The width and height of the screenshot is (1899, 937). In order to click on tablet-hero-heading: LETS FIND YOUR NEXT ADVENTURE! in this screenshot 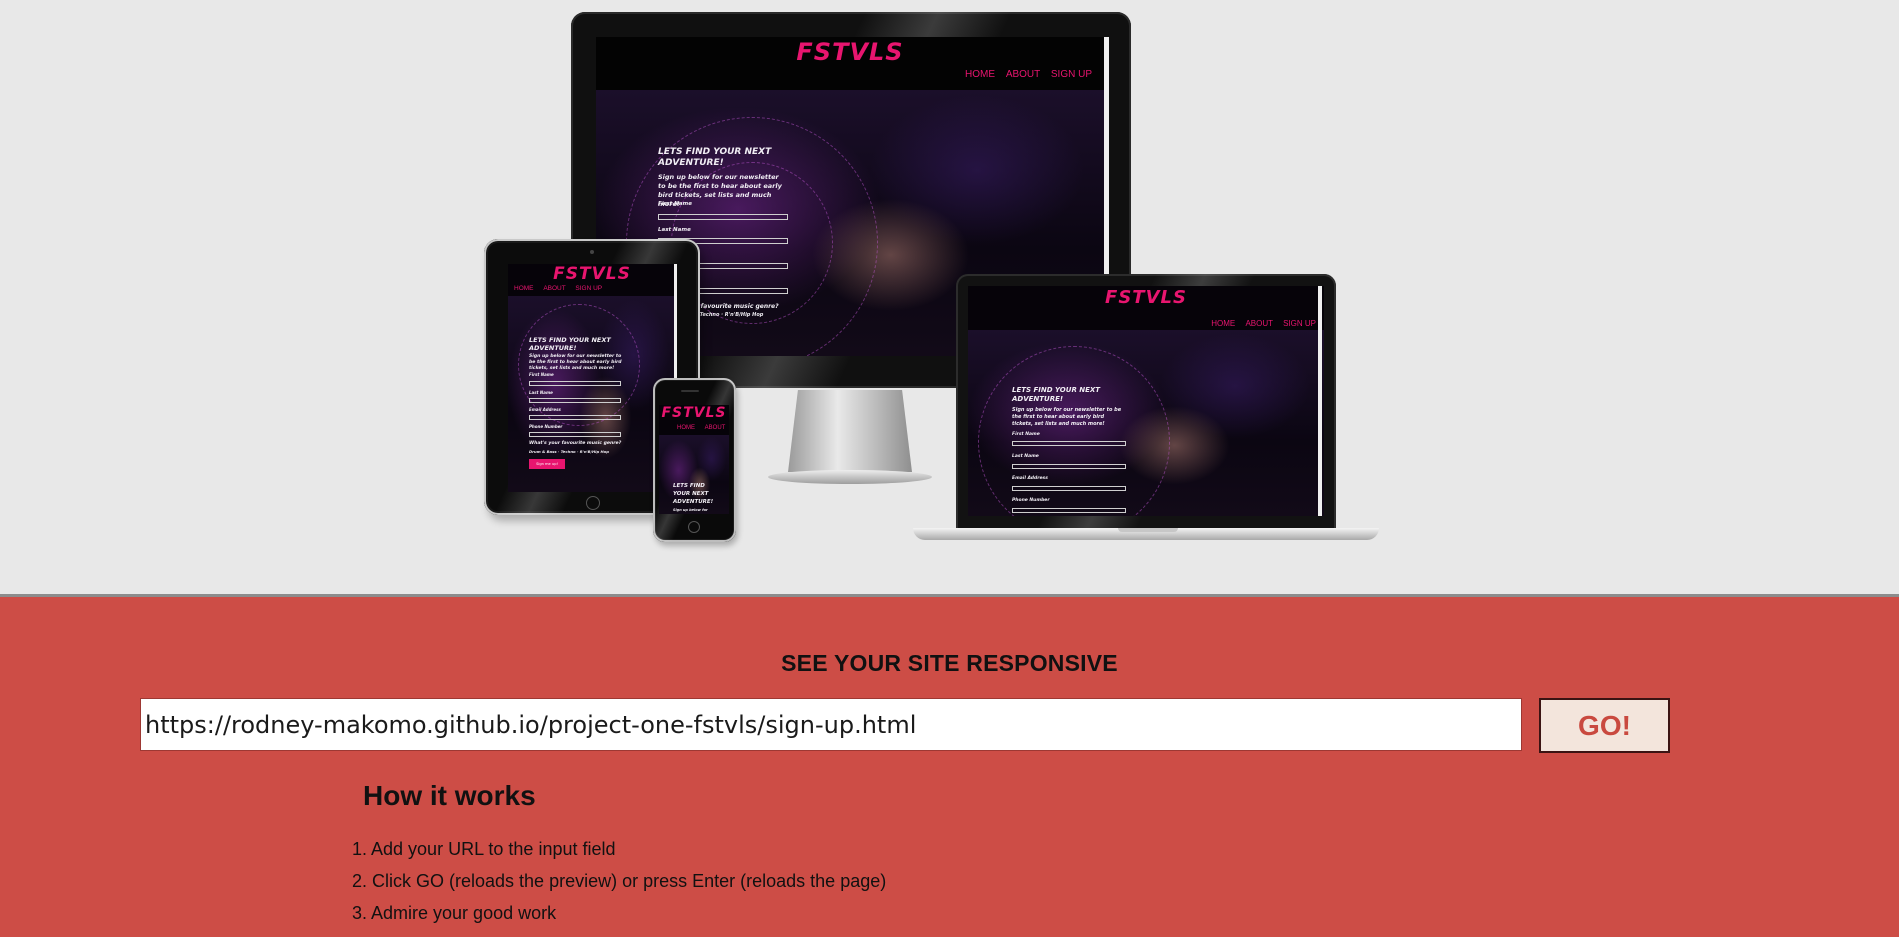, I will do `click(570, 344)`.